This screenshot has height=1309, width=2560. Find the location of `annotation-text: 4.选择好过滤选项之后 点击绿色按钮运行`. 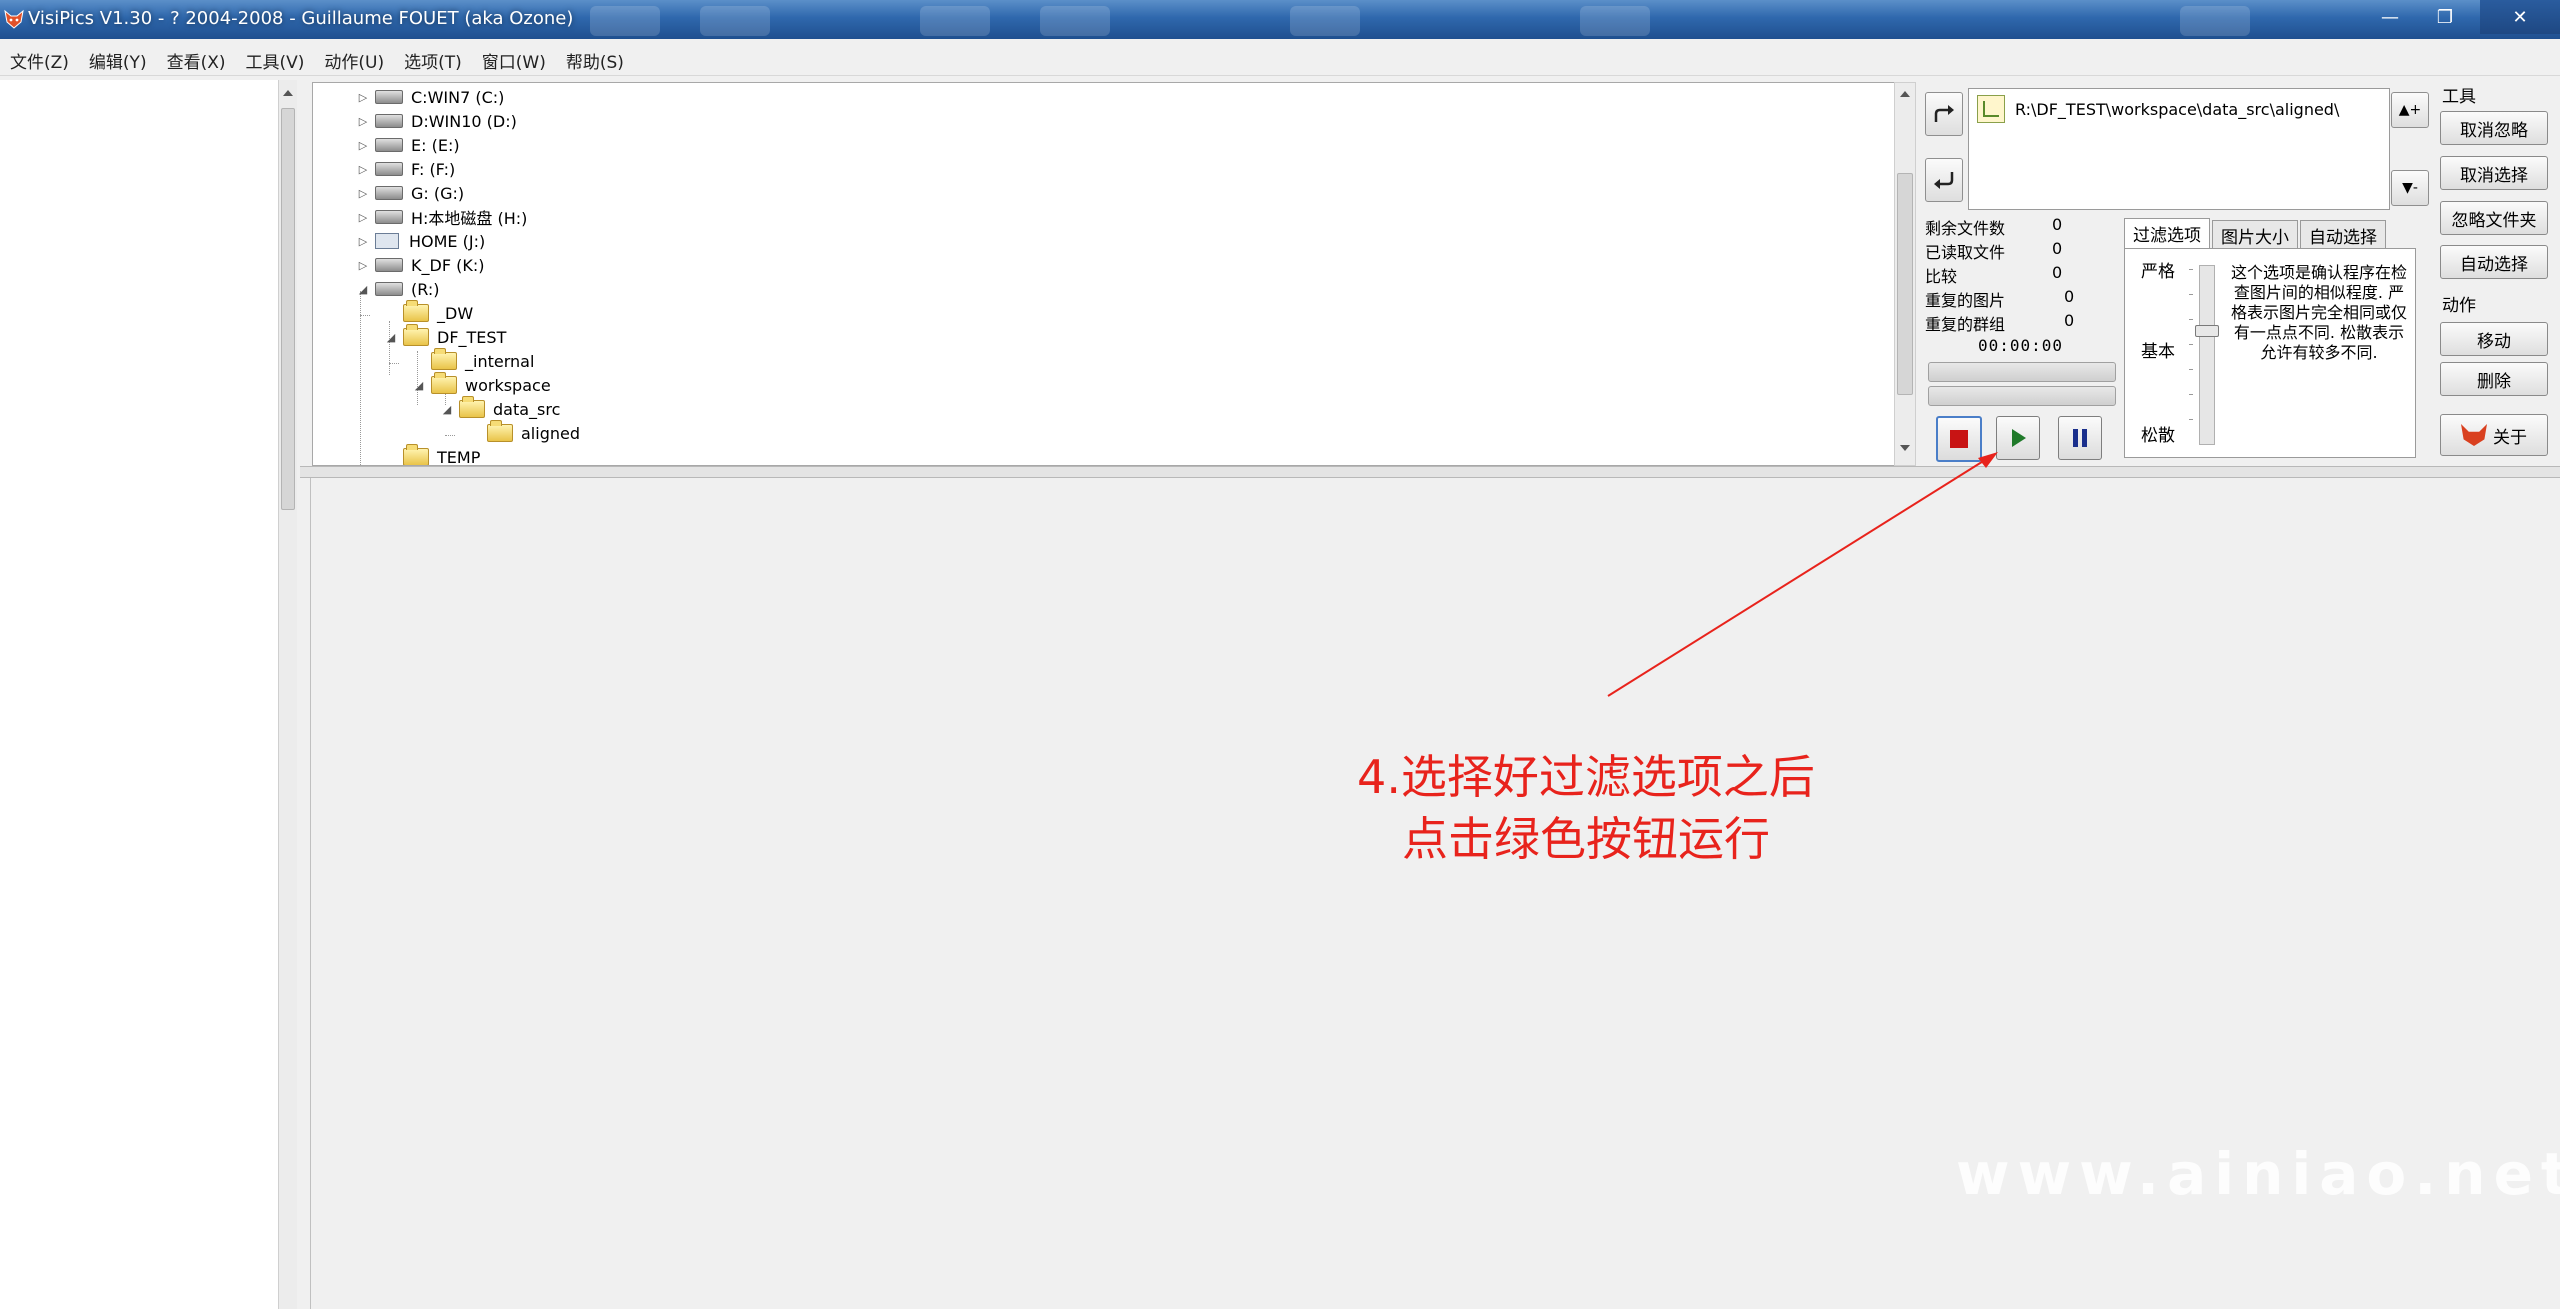

annotation-text: 4.选择好过滤选项之后 点击绿色按钮运行 is located at coordinates (1586, 808).